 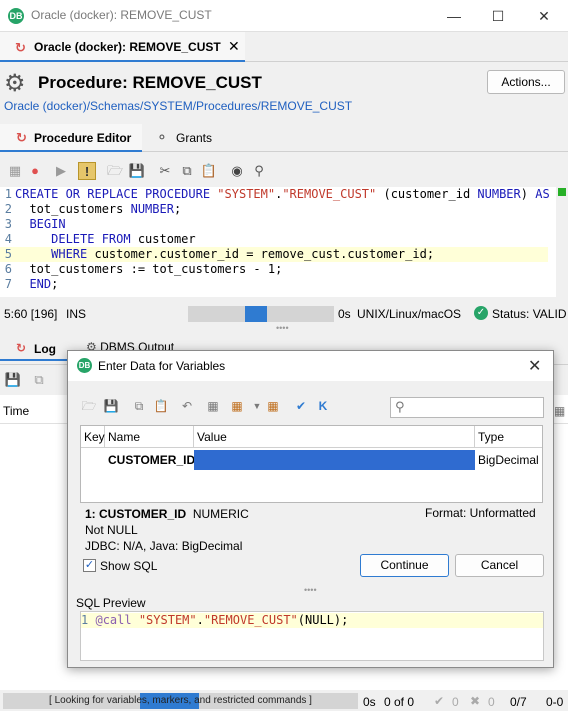 What do you see at coordinates (33, 284) in the screenshot?
I see `code-token: END` at bounding box center [33, 284].